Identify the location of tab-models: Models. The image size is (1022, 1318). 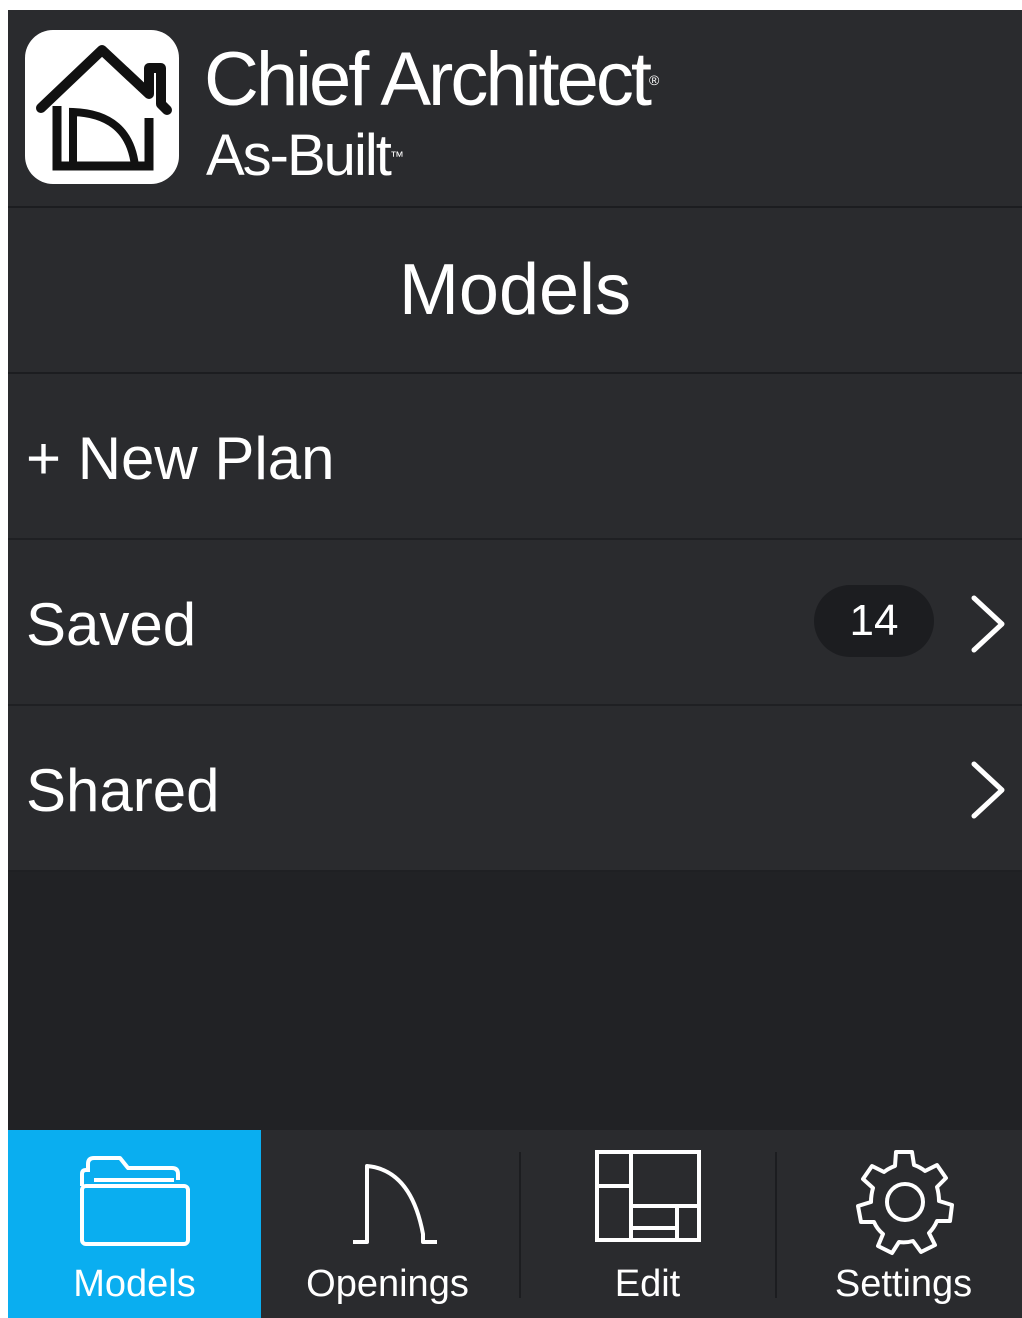
(134, 1224).